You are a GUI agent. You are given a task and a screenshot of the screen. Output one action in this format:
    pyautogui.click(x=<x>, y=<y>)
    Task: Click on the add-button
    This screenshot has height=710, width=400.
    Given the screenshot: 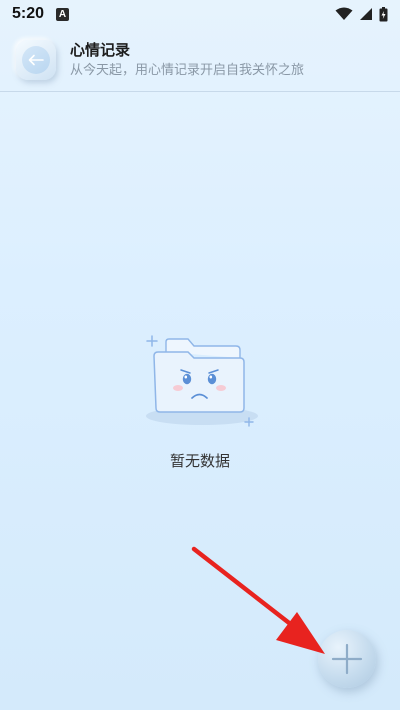 What is the action you would take?
    pyautogui.click(x=347, y=659)
    